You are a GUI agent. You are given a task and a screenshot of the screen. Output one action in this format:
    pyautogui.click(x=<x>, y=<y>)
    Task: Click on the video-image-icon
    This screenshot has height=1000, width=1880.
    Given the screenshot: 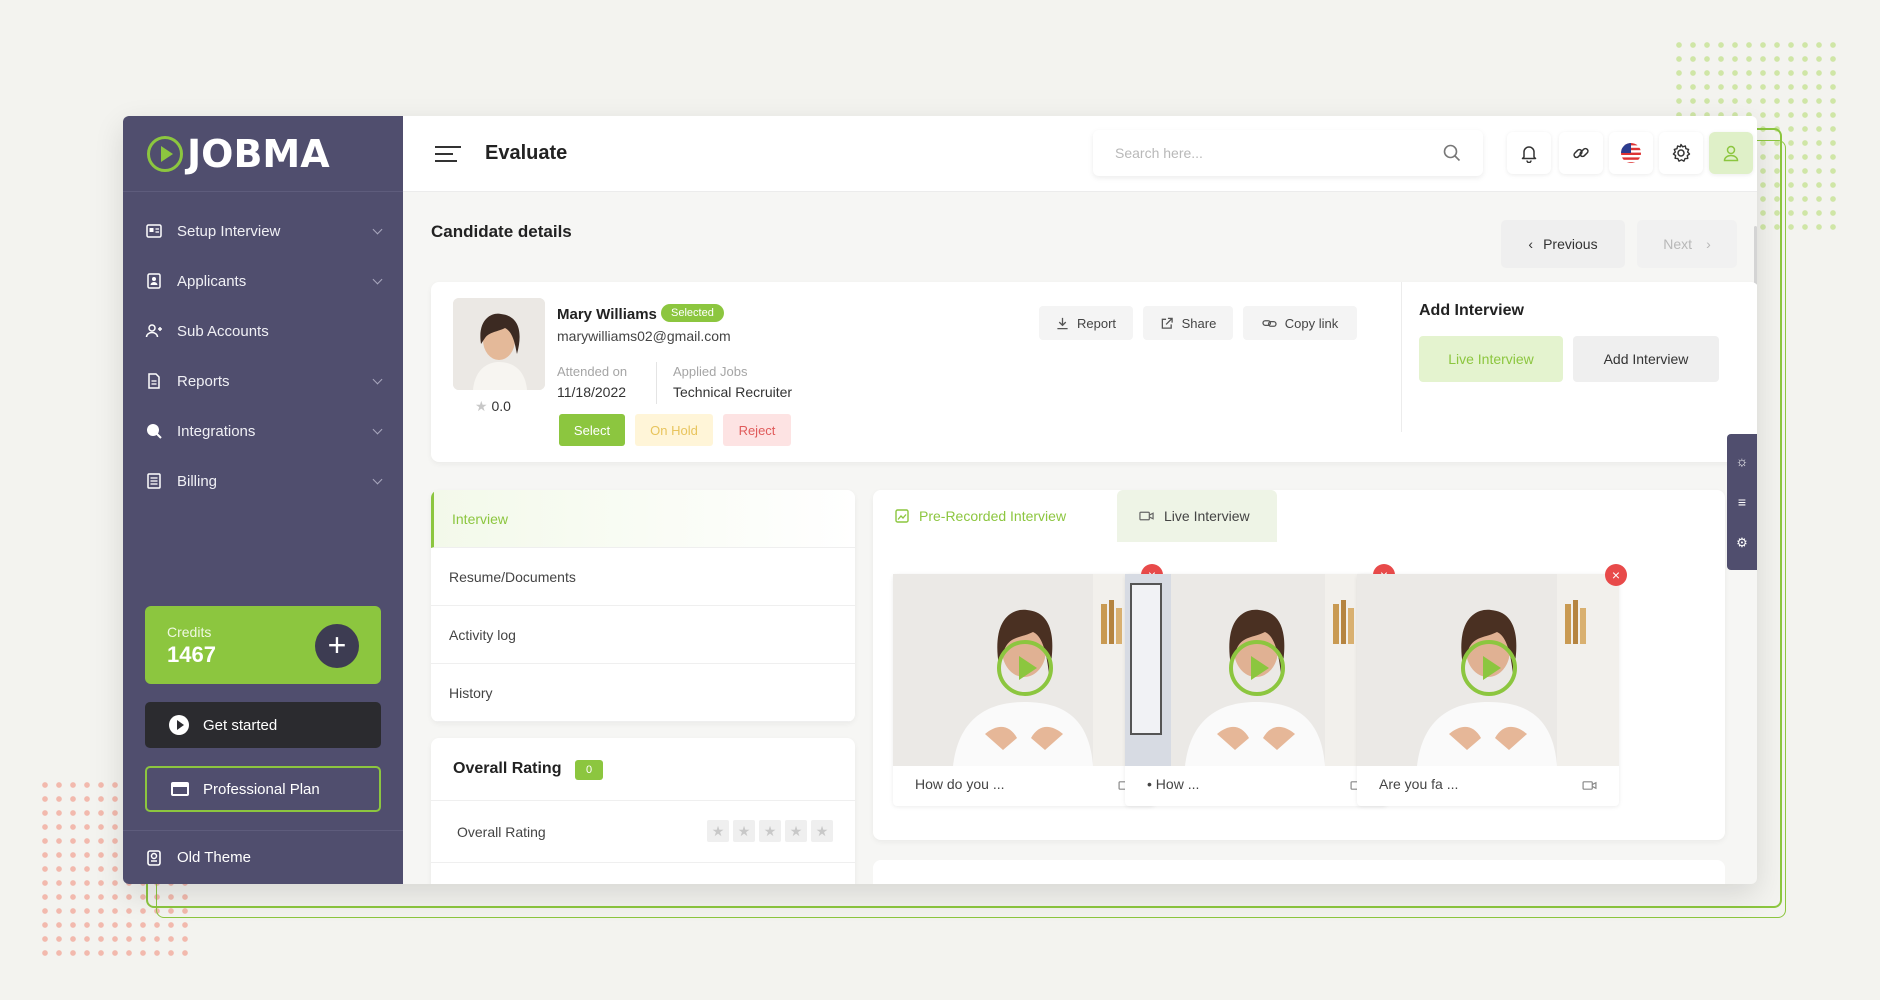 What is the action you would take?
    pyautogui.click(x=902, y=516)
    